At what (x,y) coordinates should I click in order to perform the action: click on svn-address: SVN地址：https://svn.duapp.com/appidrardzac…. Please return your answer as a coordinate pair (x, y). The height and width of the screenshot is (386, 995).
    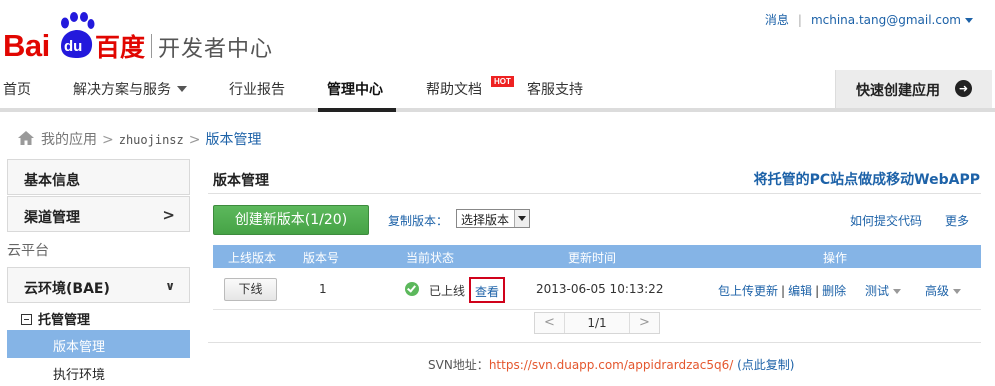
    Looking at the image, I should click on (611, 364).